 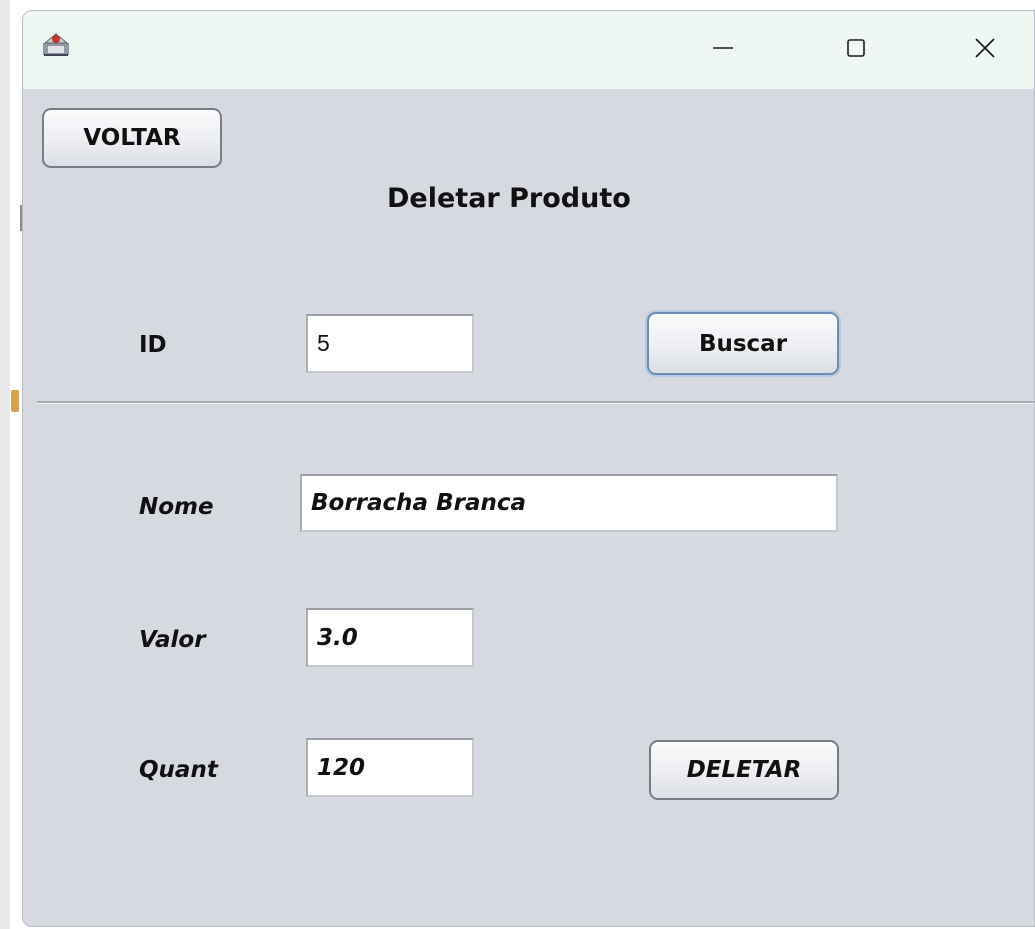 What do you see at coordinates (153, 345) in the screenshot?
I see `id-label: ID` at bounding box center [153, 345].